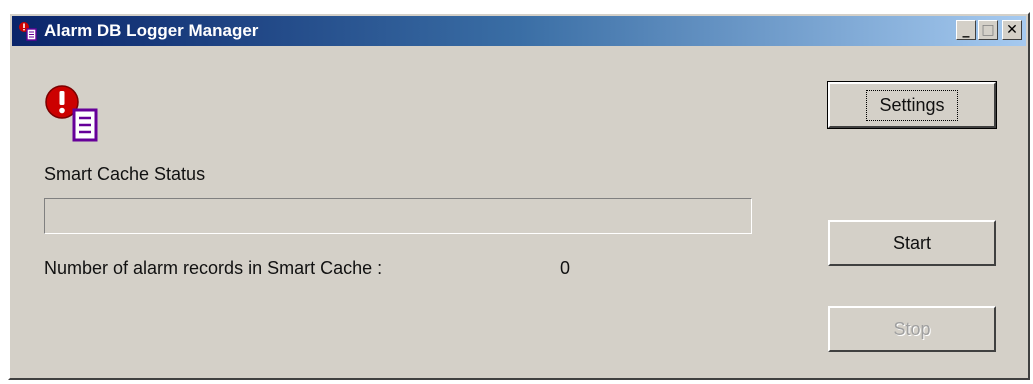 The image size is (1033, 384). I want to click on maximize-icon: □, so click(988, 30).